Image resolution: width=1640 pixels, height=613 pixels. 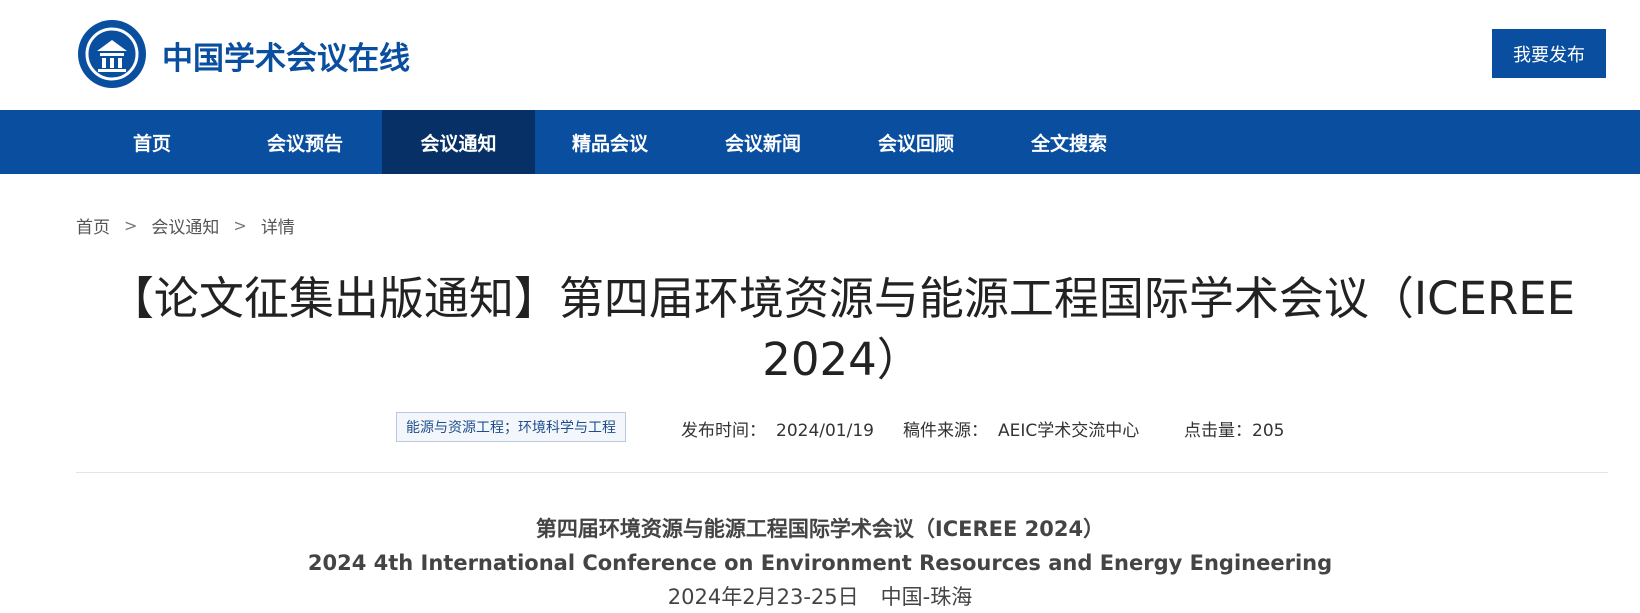 I want to click on nav-item-preview: 会议预告, so click(x=305, y=142).